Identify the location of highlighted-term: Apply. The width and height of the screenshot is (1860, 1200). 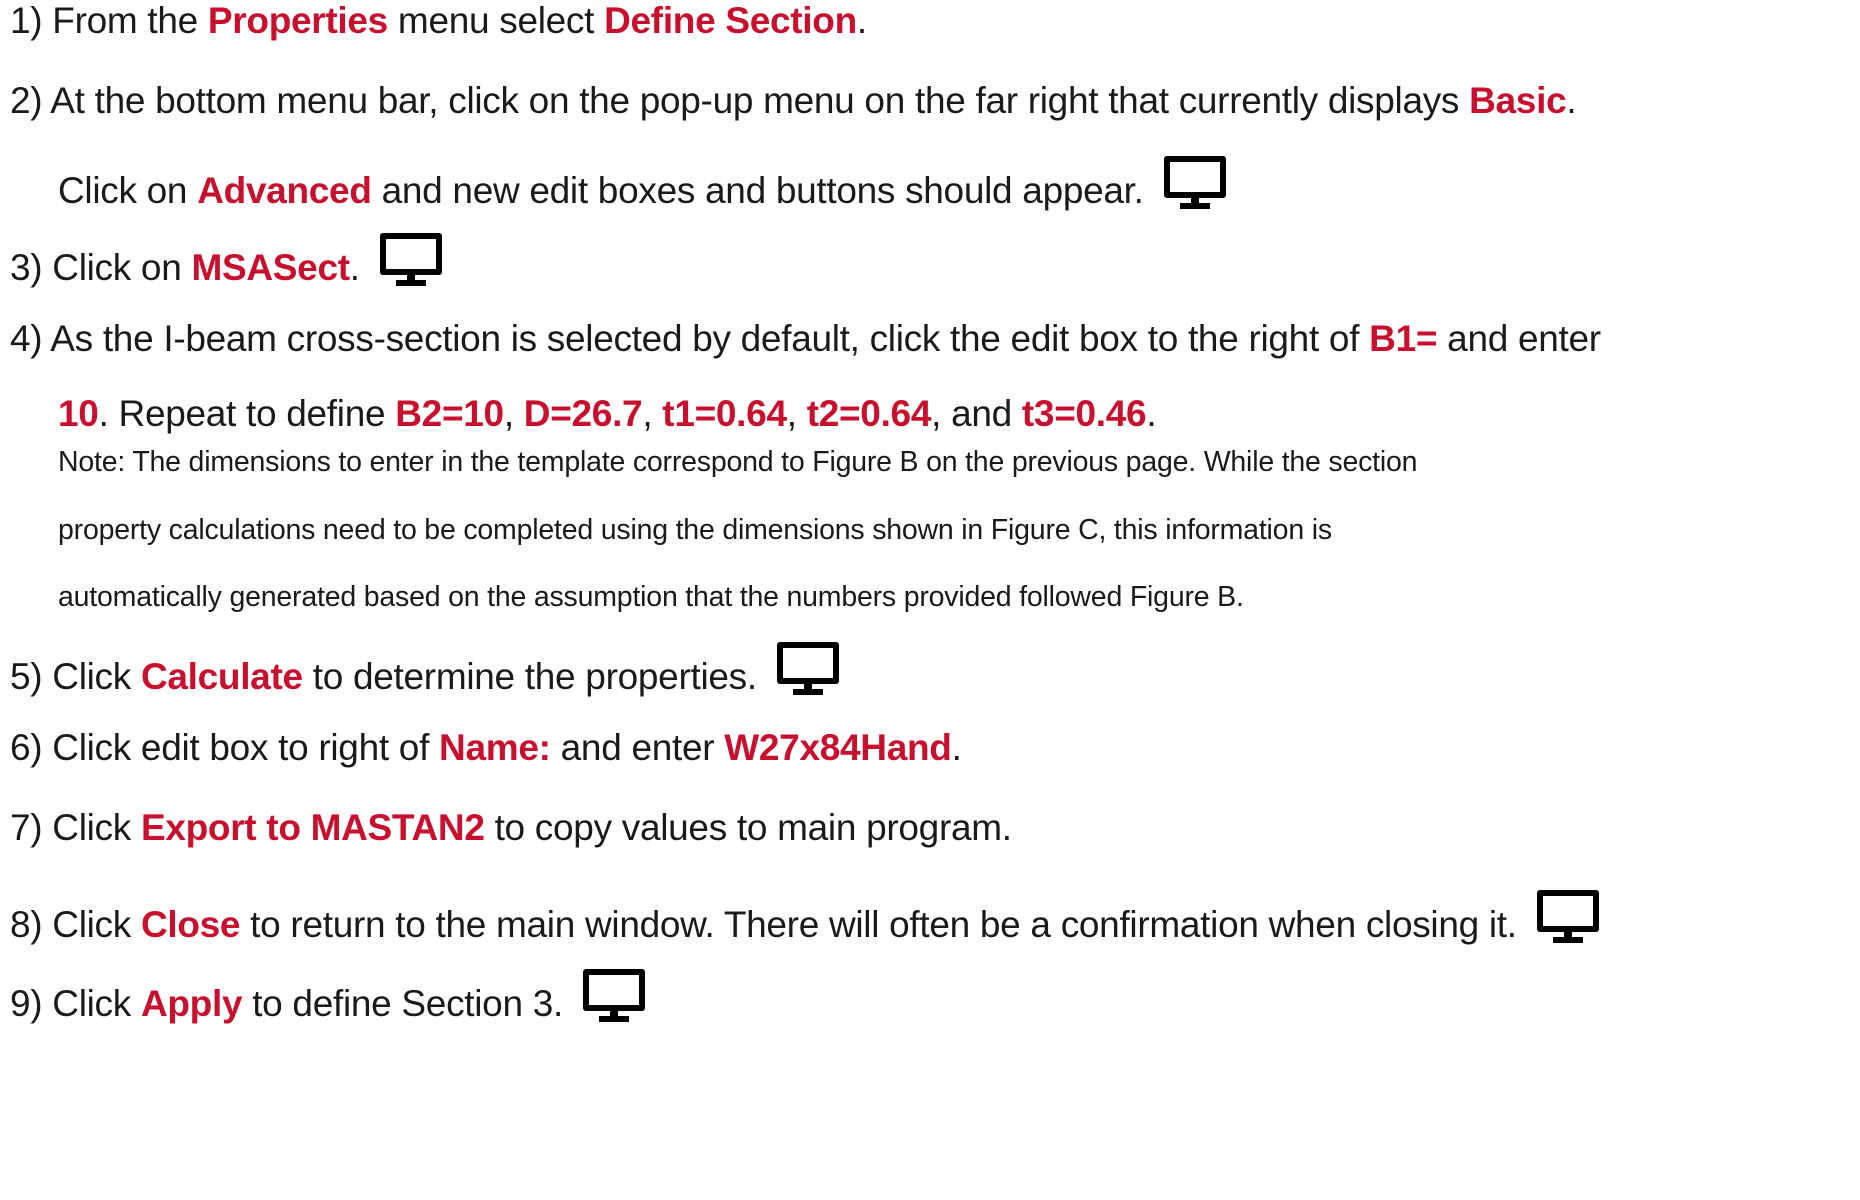
(191, 1003).